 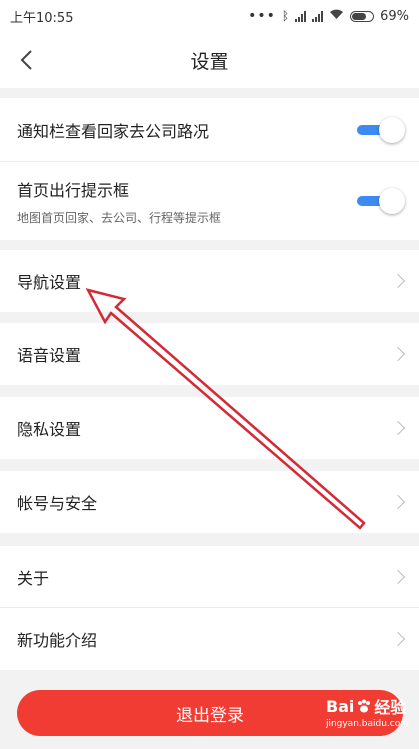 I want to click on bluetooth-icon: ᛒ, so click(x=285, y=16).